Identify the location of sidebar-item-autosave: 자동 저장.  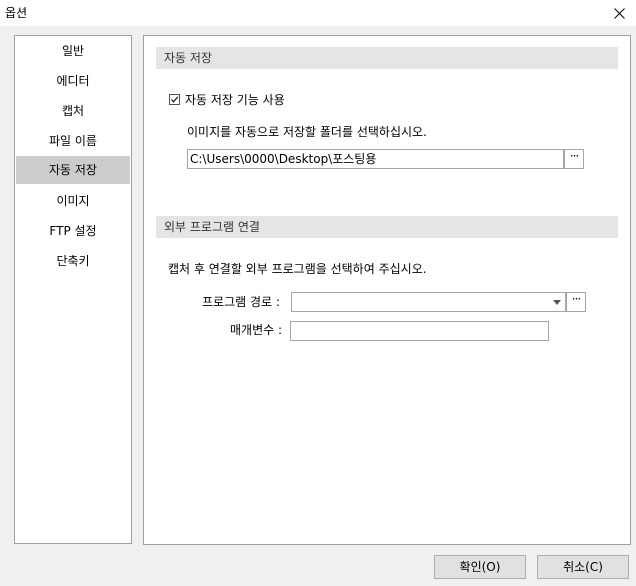
(73, 170).